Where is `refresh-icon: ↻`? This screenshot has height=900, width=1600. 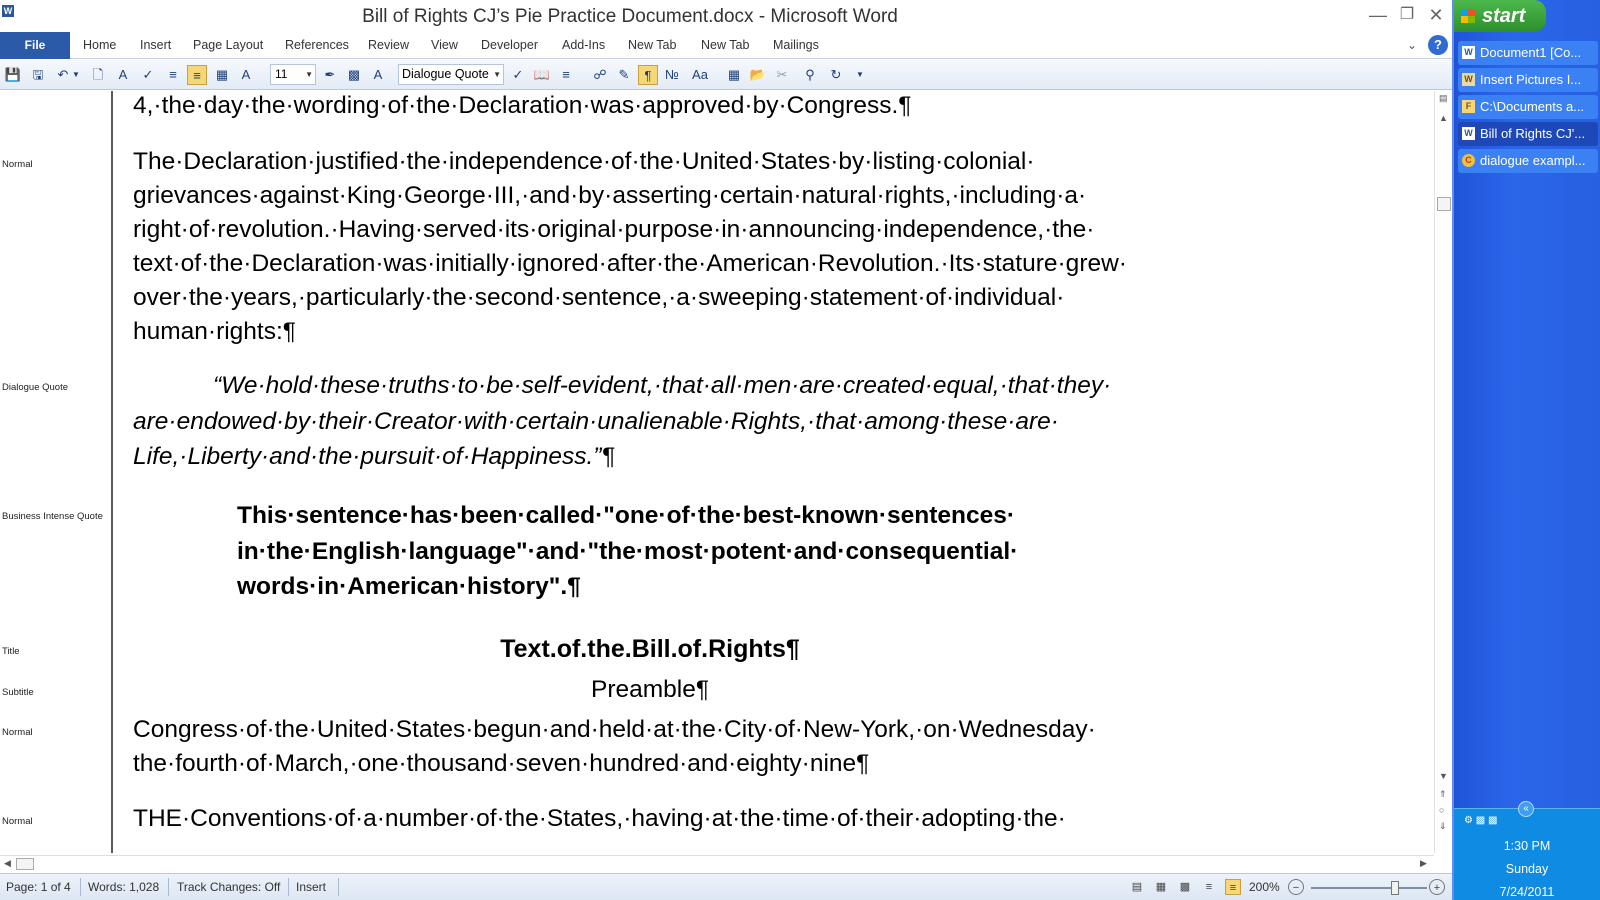
refresh-icon: ↻ is located at coordinates (836, 75).